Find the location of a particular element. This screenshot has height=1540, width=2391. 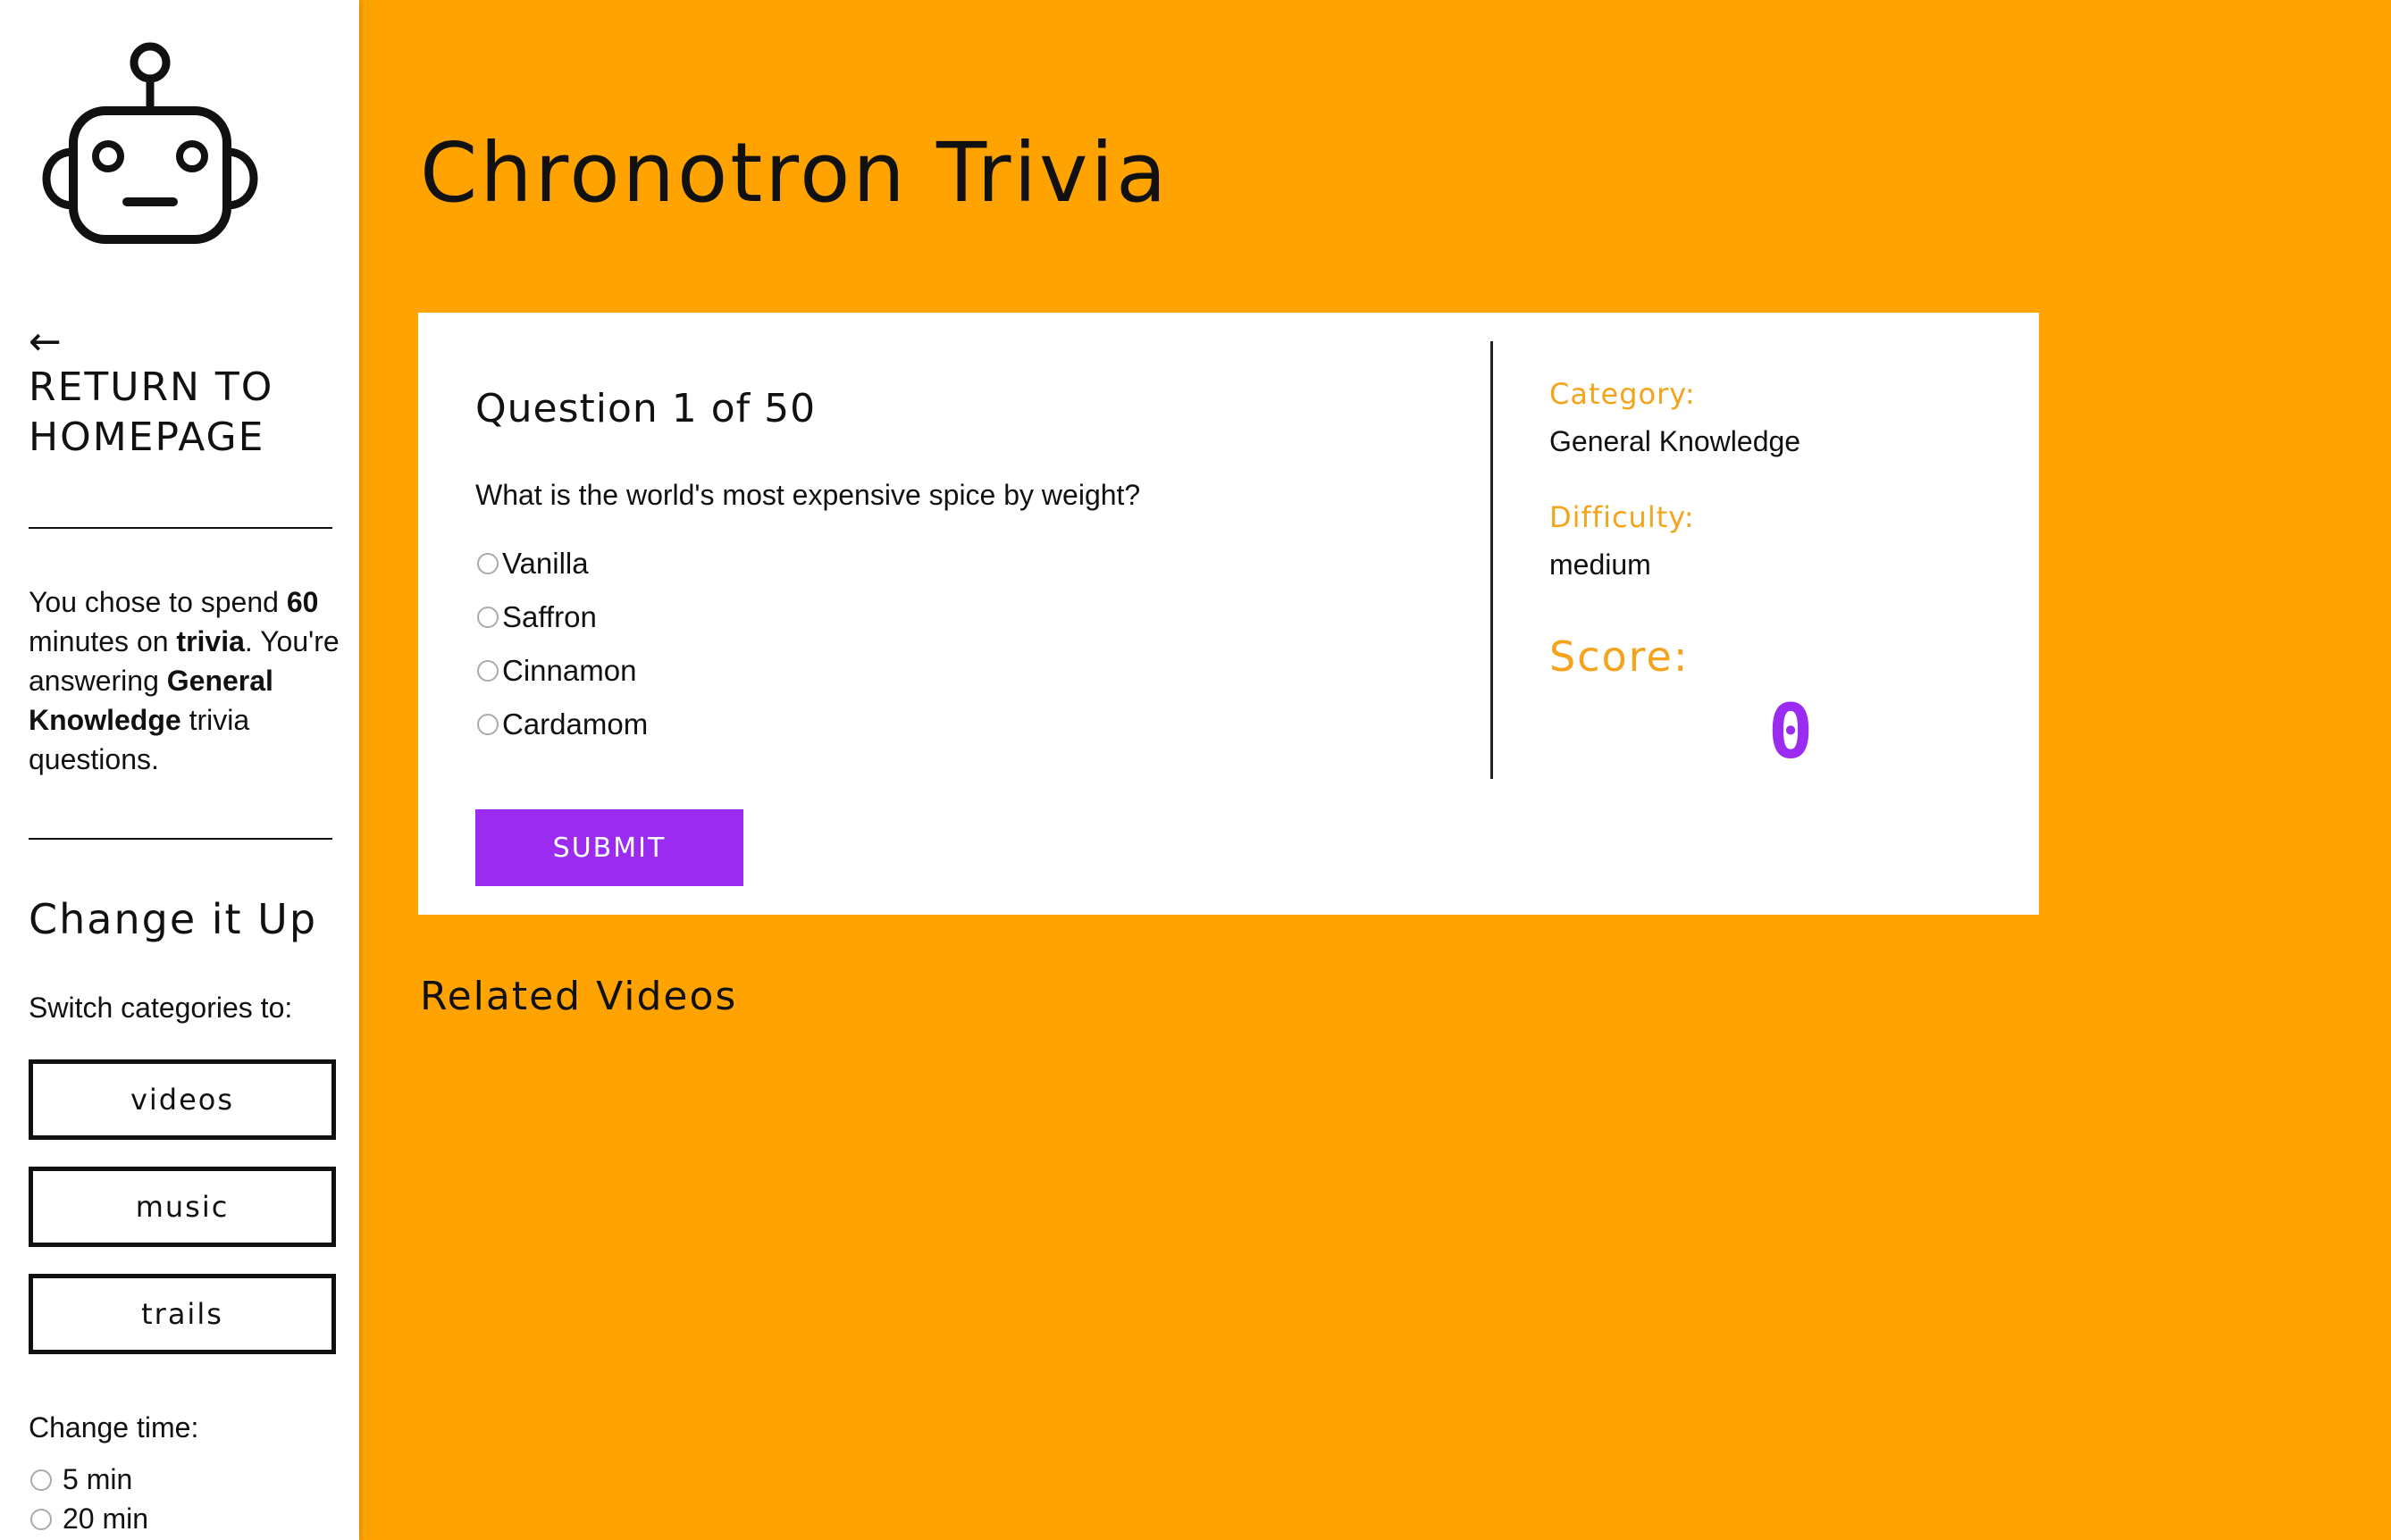

summary-text: minutes on is located at coordinates (103, 641).